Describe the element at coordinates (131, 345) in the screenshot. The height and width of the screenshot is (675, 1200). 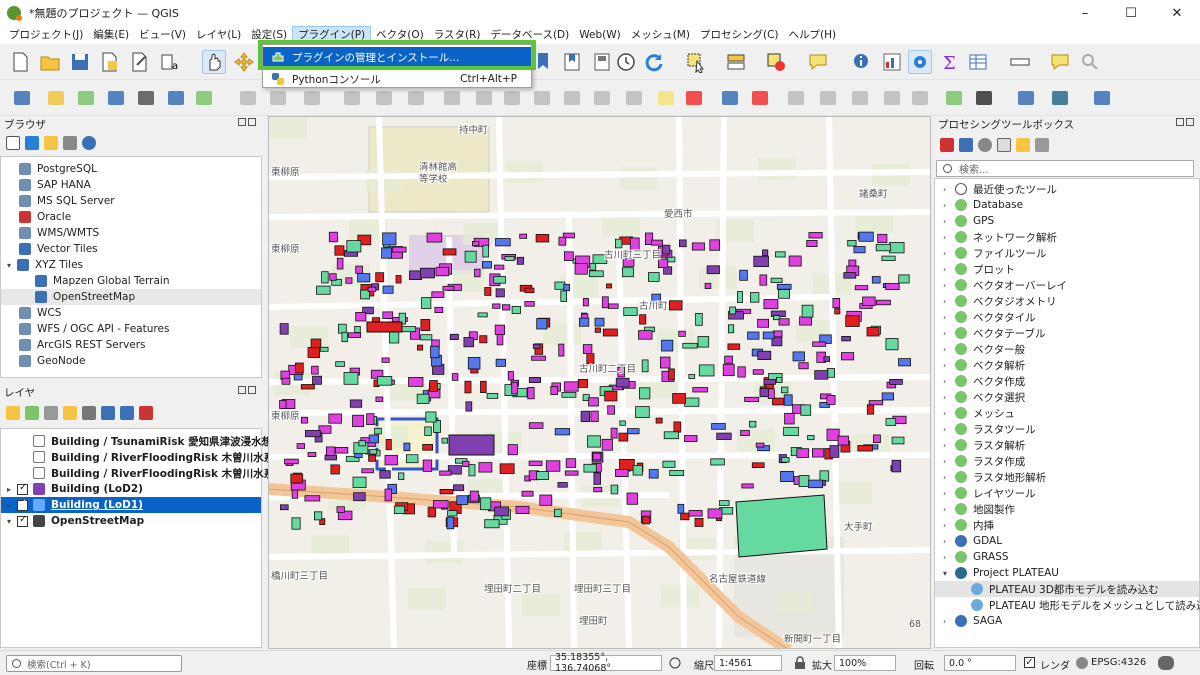
I see `browser-item: ArcGIS REST Servers` at that location.